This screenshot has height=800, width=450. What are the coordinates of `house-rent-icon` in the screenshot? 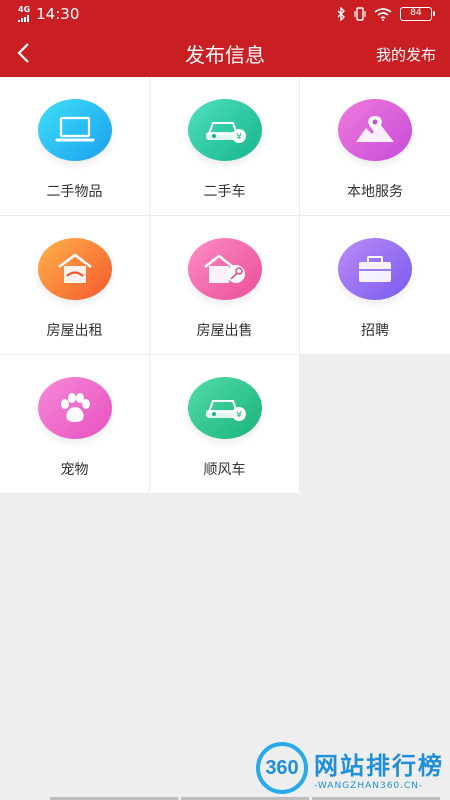 It's located at (74, 269).